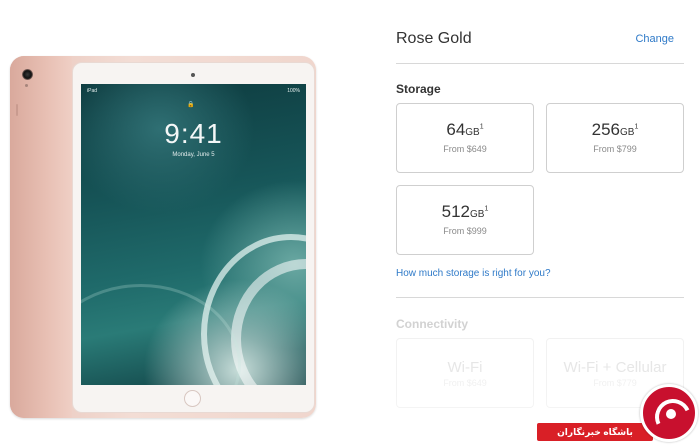 Image resolution: width=700 pixels, height=445 pixels. What do you see at coordinates (595, 432) in the screenshot?
I see `watermark-text: باشگاه خبرنگاران` at bounding box center [595, 432].